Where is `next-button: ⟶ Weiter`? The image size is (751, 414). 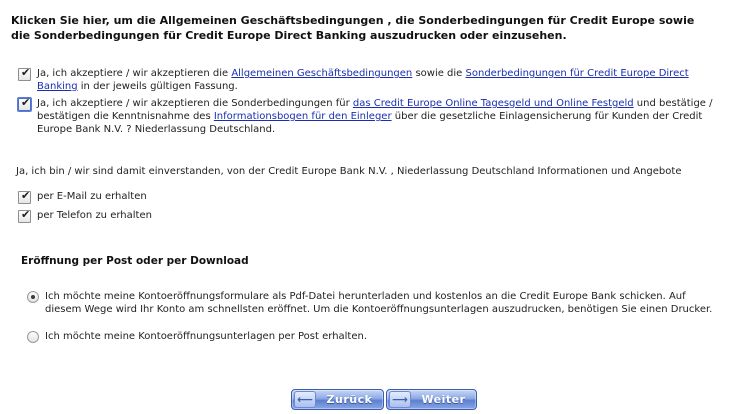
next-button: ⟶ Weiter is located at coordinates (431, 399).